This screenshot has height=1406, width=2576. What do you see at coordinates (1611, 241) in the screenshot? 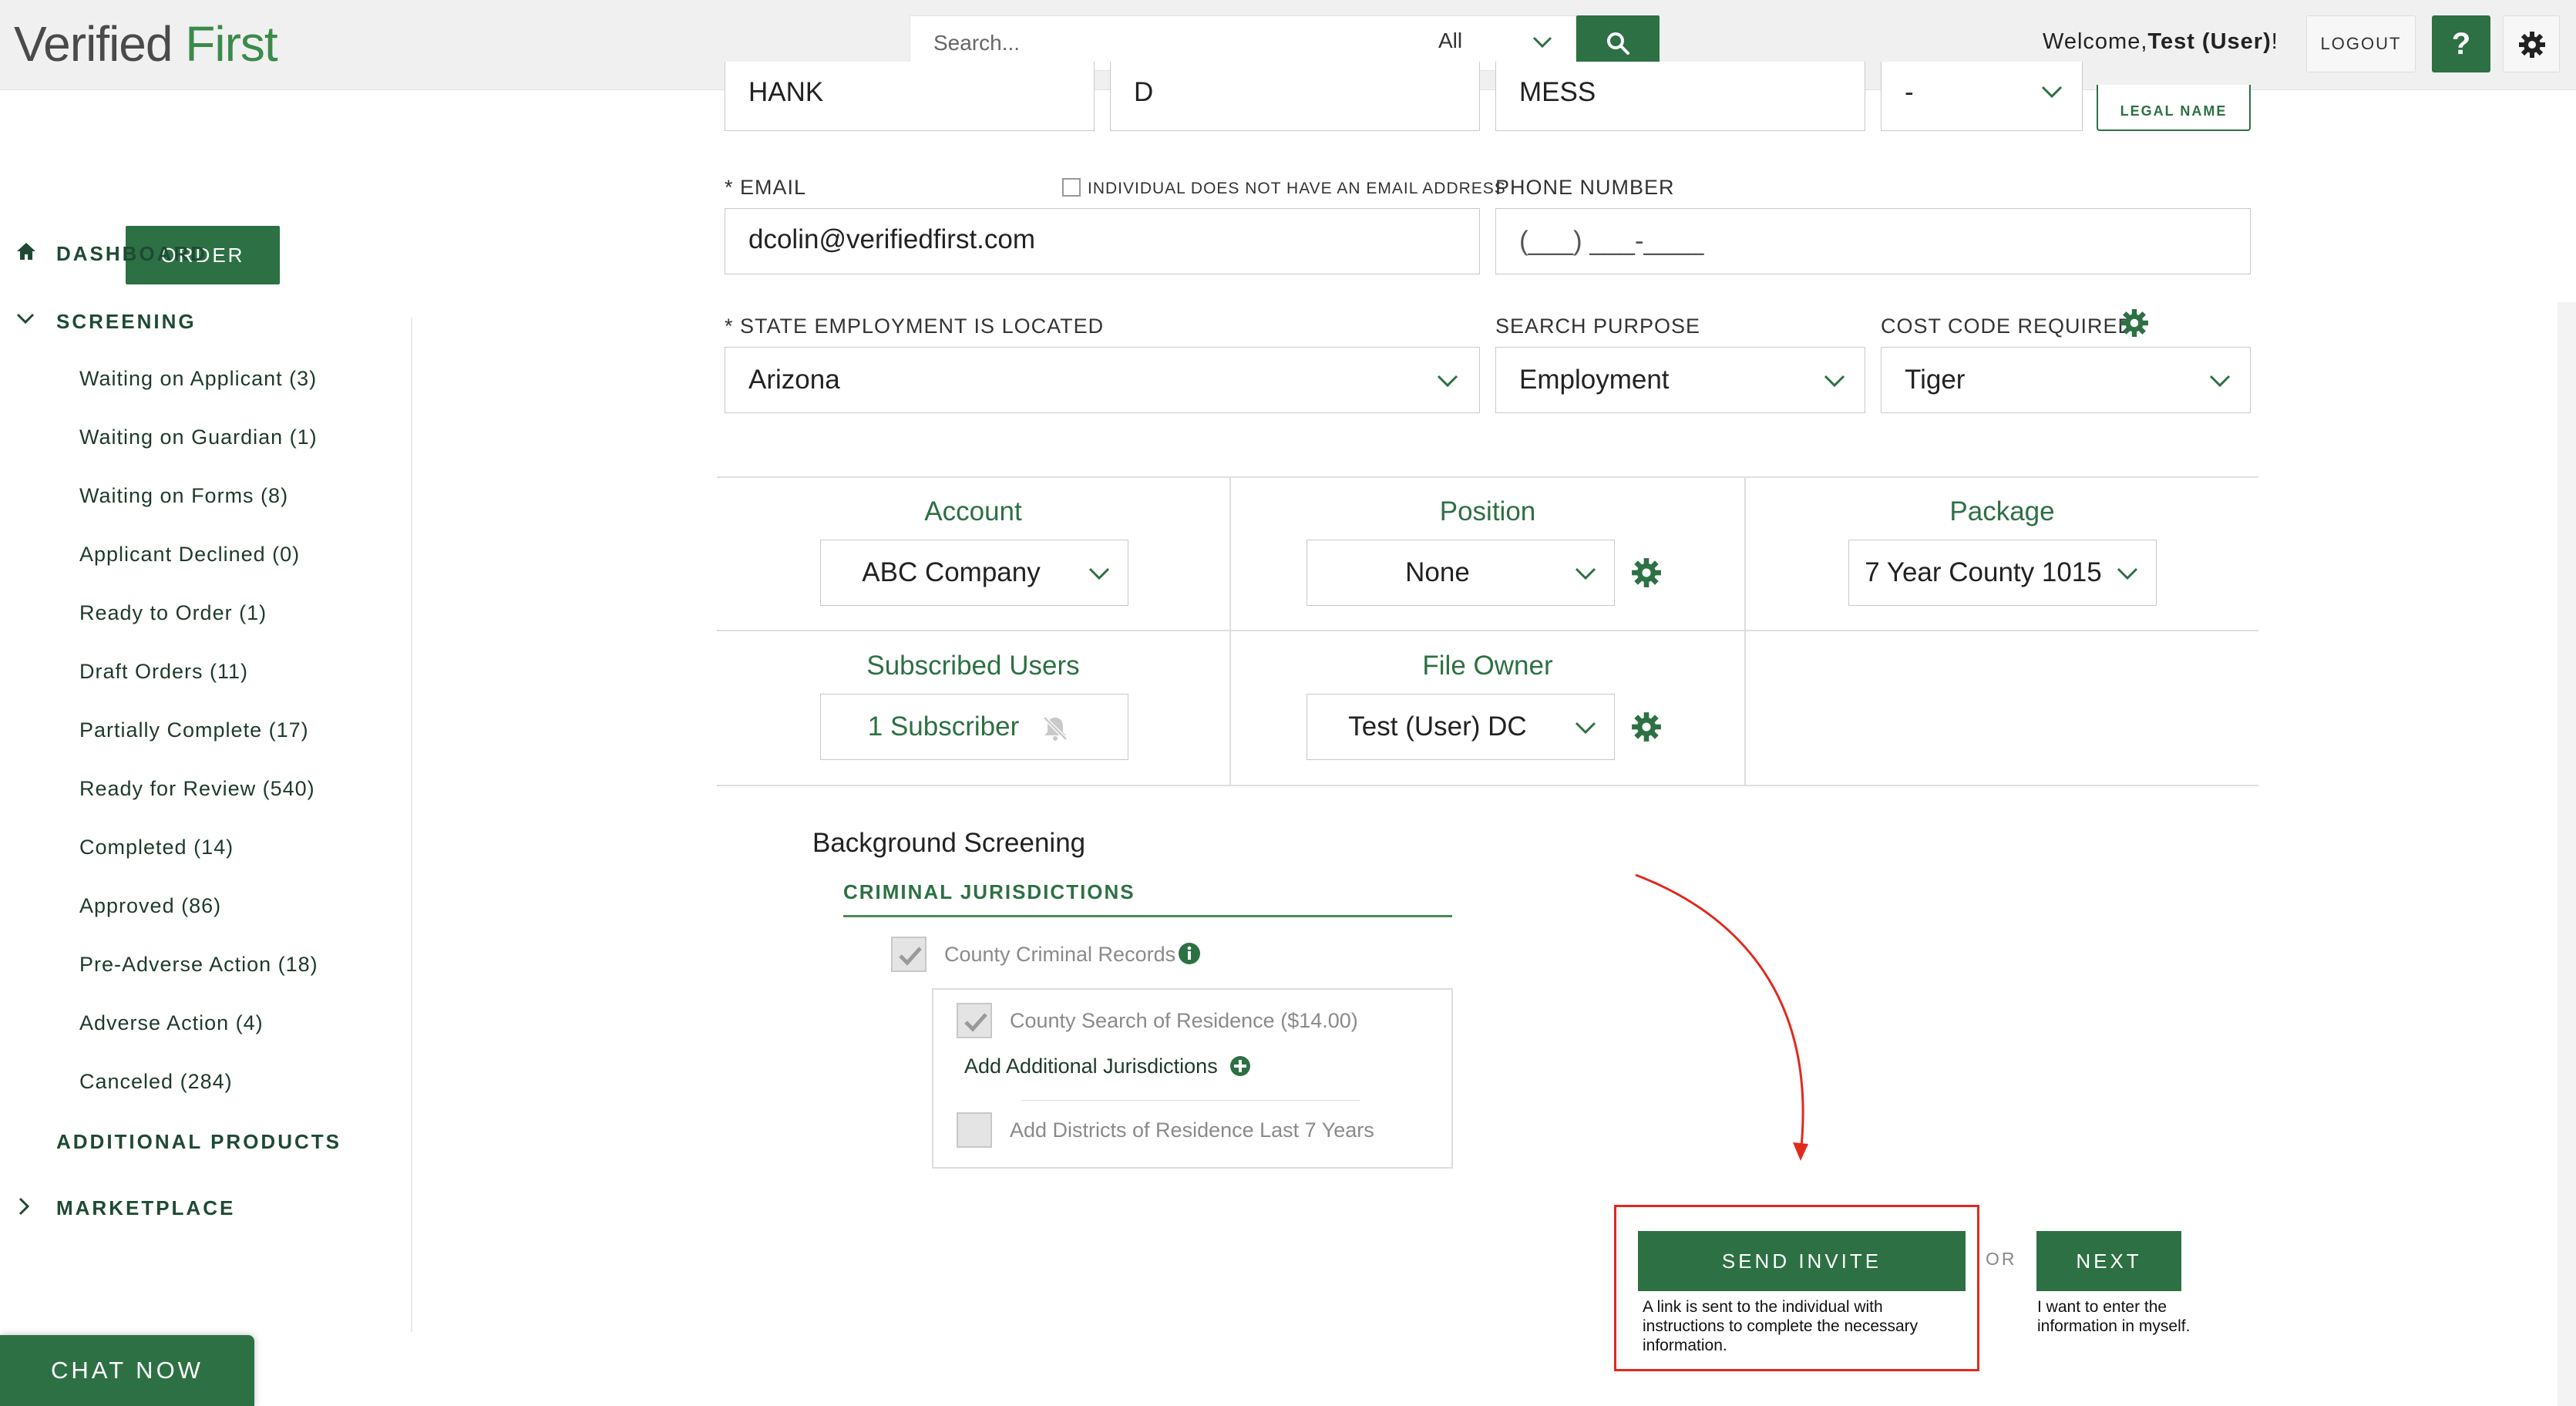
I see `phone-placeholder: (___) ___-____` at bounding box center [1611, 241].